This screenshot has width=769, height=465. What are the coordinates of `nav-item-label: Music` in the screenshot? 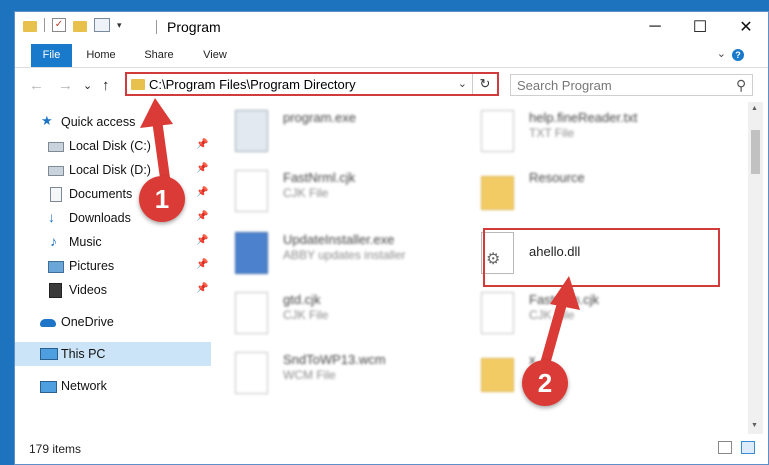 It's located at (85, 242).